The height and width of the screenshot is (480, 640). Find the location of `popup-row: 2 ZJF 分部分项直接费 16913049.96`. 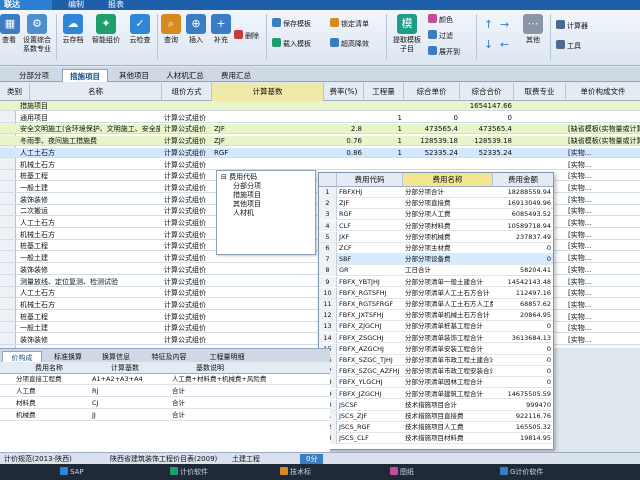

popup-row: 2 ZJF 分部分项直接费 16913049.96 is located at coordinates (436, 203).